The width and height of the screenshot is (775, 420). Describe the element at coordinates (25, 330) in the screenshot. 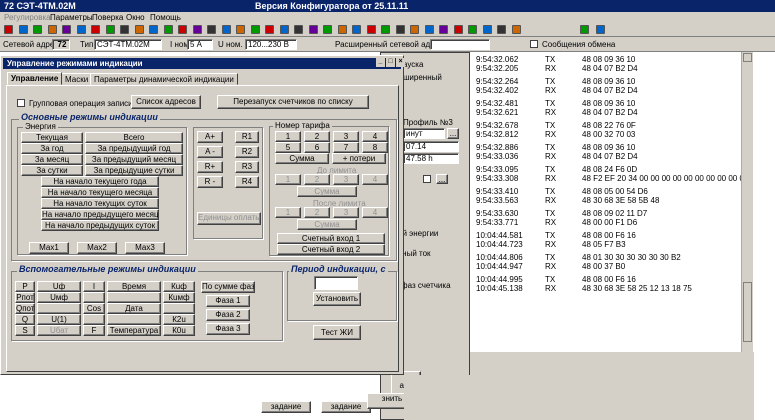

I see `aux-btn-4-0: S` at that location.